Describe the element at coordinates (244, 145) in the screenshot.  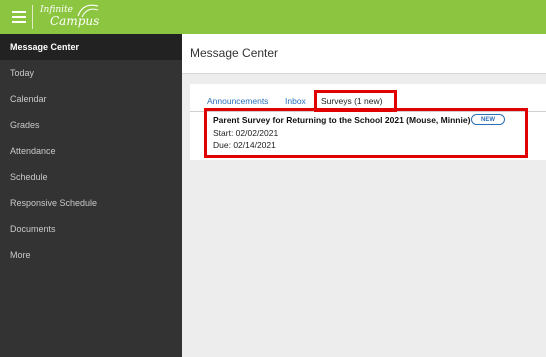
I see `survey-due-date: Due: 02/14/2021` at that location.